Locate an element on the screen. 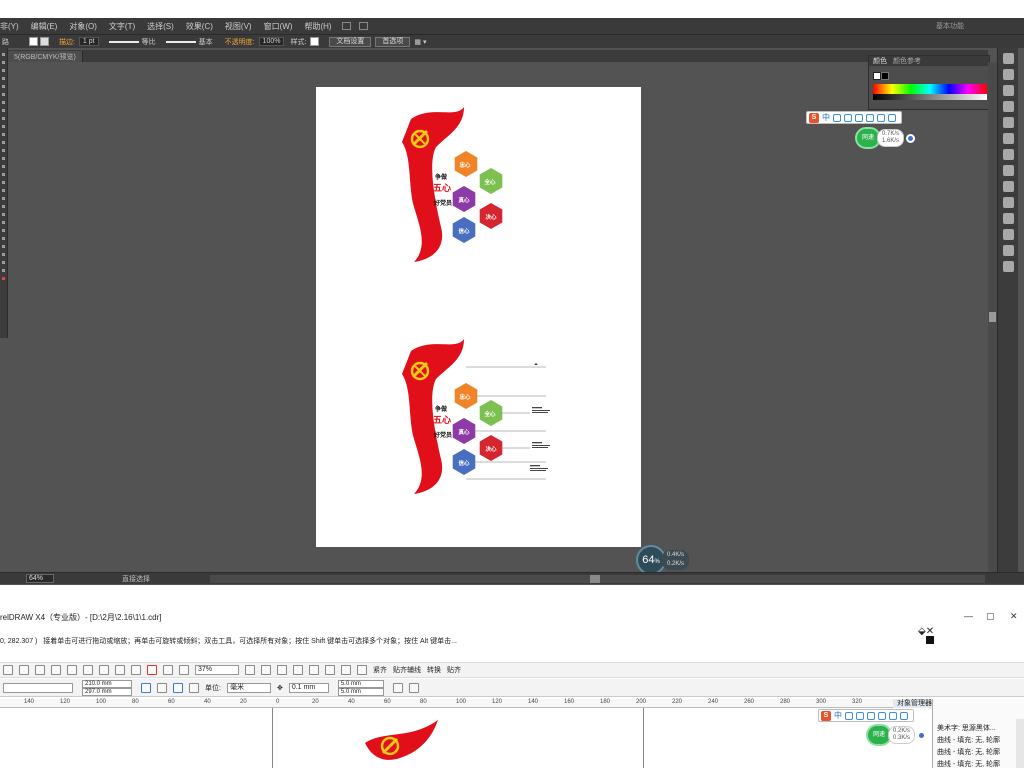  color-dock-icon is located at coordinates (1008, 58).